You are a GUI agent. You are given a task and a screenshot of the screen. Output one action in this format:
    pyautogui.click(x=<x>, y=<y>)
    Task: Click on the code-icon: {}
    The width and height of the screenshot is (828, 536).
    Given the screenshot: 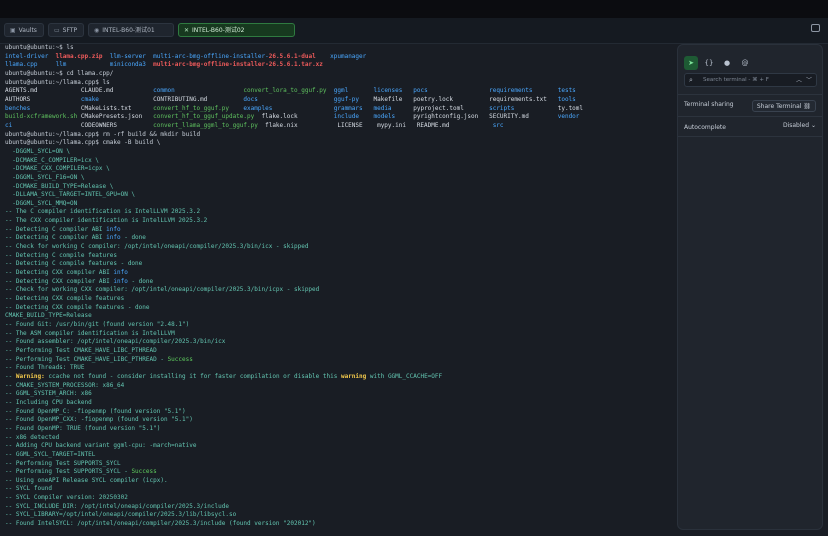 What is the action you would take?
    pyautogui.click(x=709, y=63)
    